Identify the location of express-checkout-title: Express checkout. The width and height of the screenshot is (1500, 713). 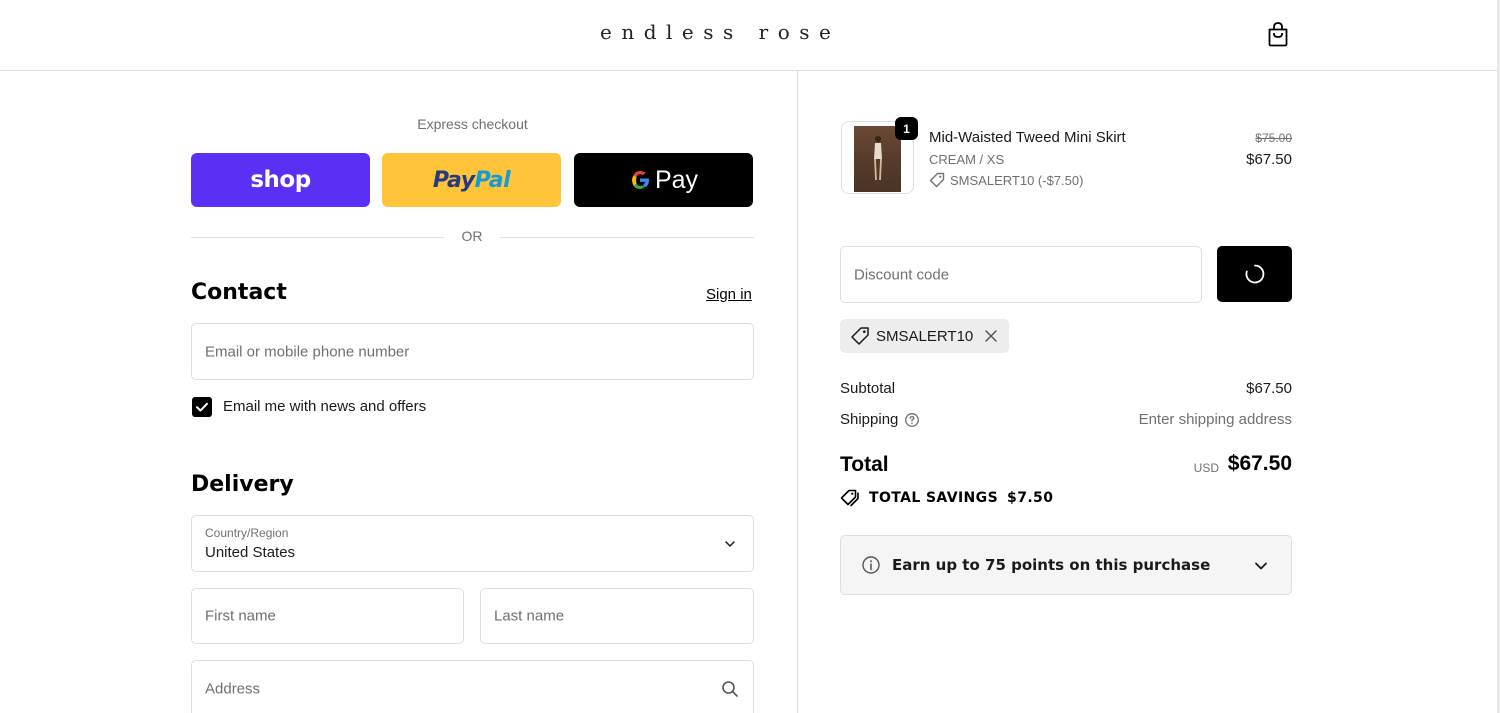
(472, 124).